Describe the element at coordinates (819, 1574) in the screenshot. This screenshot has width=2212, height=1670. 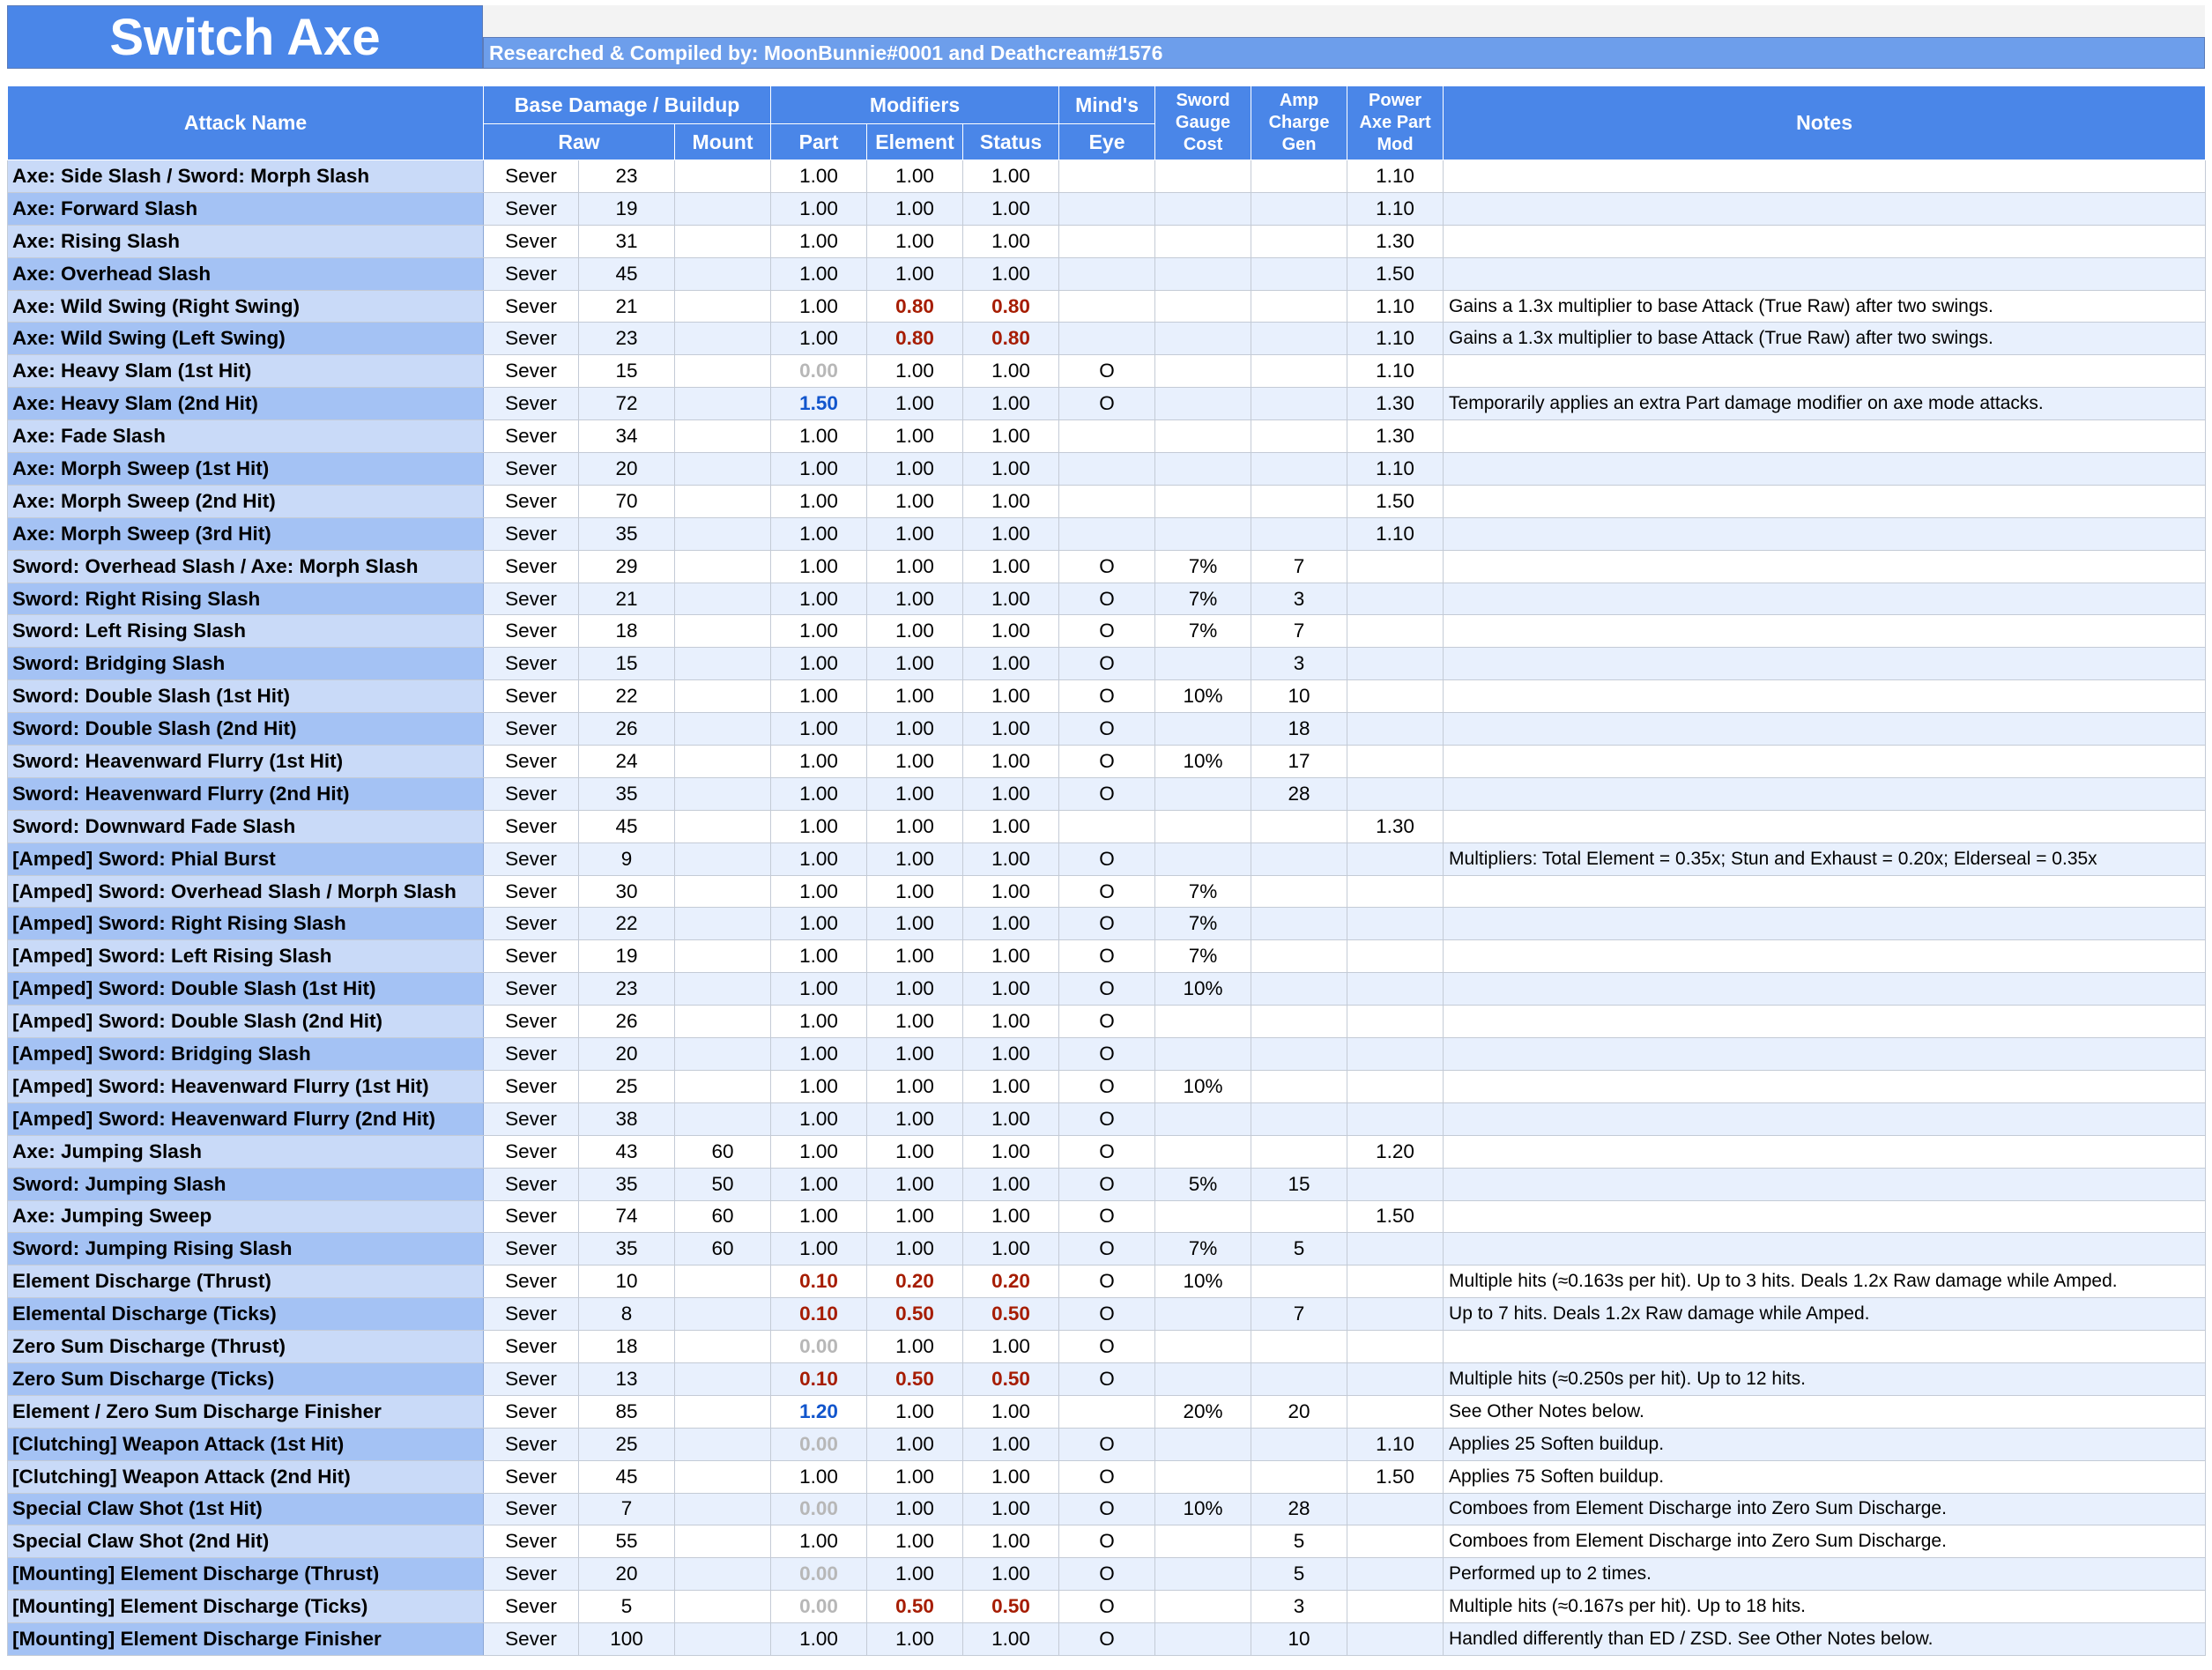
I see `part-mod-cell: 0.00` at that location.